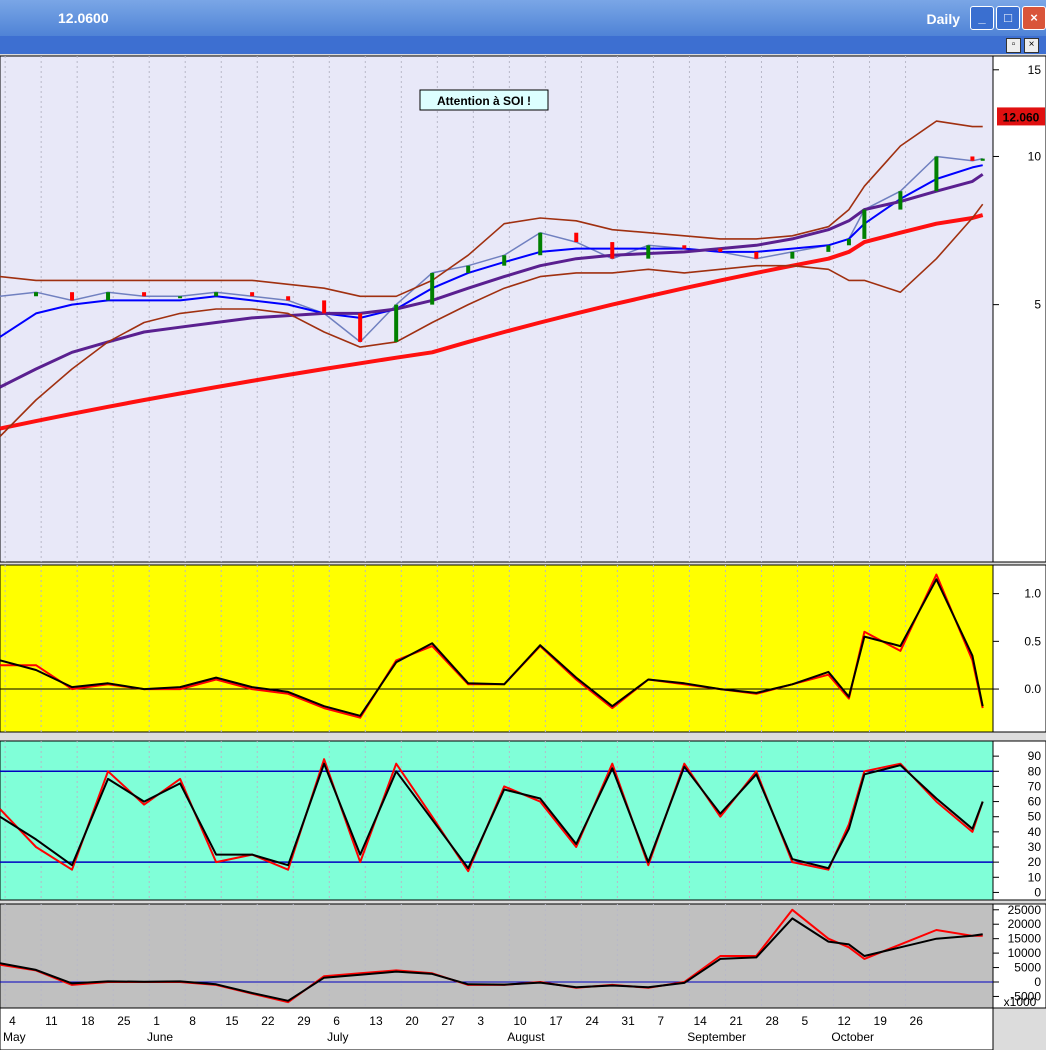 The width and height of the screenshot is (1046, 1050). I want to click on date-tick-label: 25, so click(124, 1021).